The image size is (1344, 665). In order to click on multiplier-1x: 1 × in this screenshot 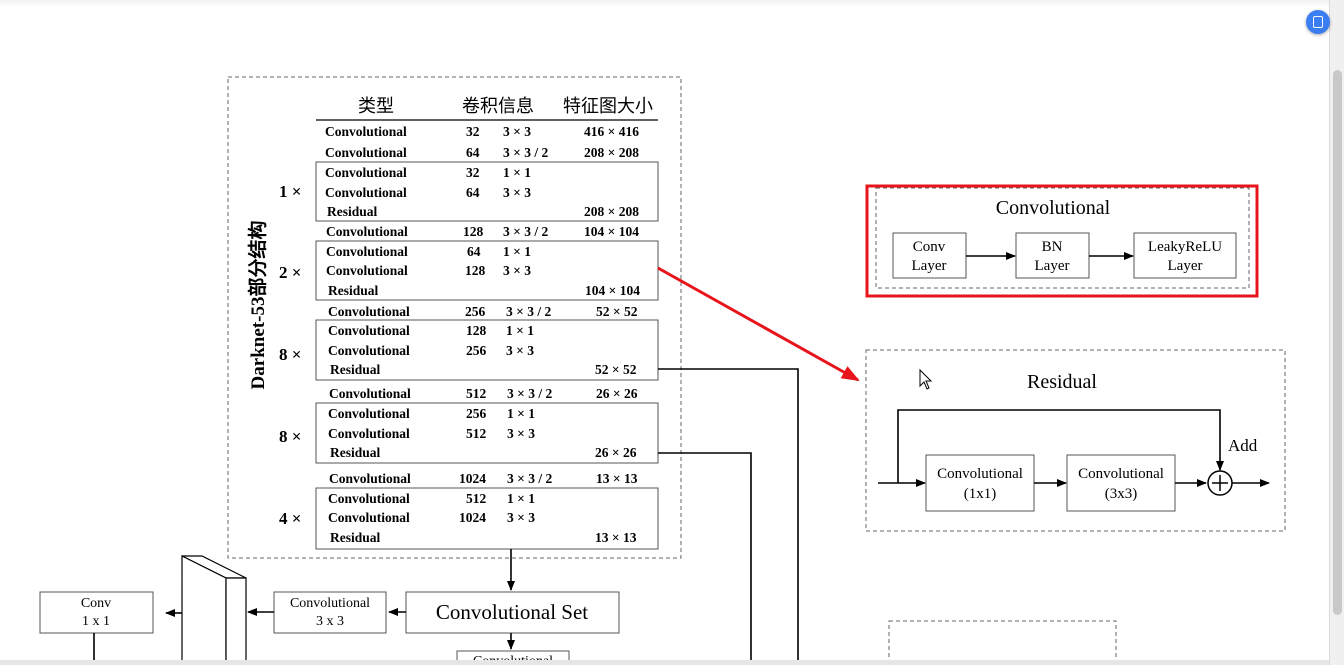, I will do `click(290, 191)`.